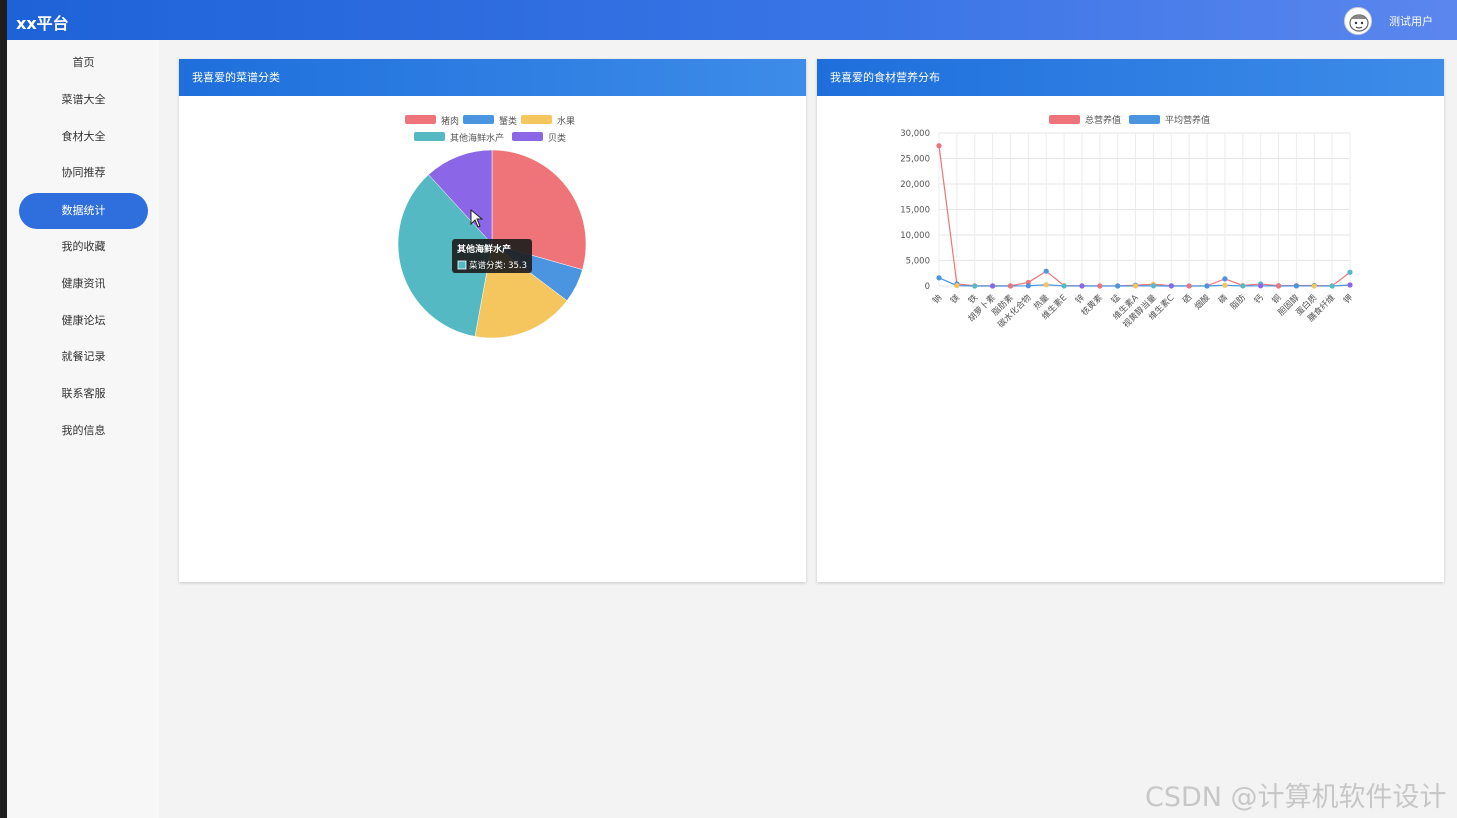 This screenshot has height=818, width=1457. Describe the element at coordinates (83, 137) in the screenshot. I see `sidebar-item-ingredients: 食材大全` at that location.